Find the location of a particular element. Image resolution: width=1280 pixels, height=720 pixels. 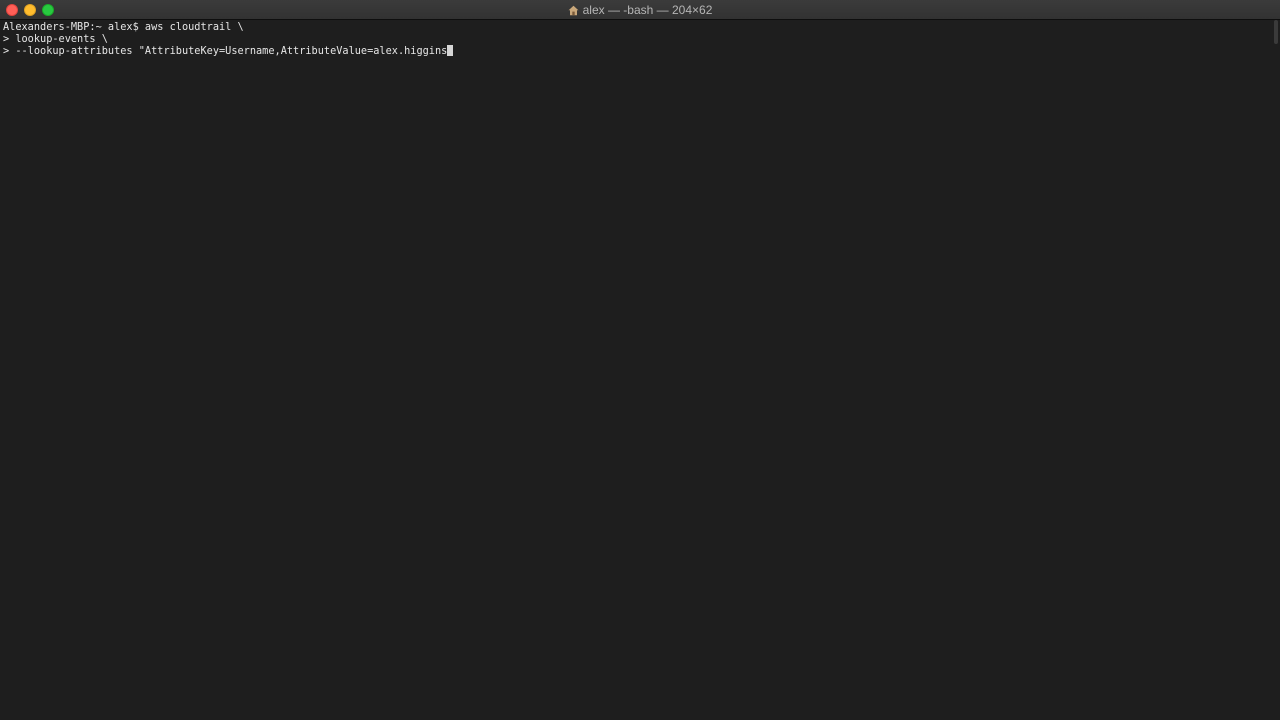

home-icon is located at coordinates (573, 12).